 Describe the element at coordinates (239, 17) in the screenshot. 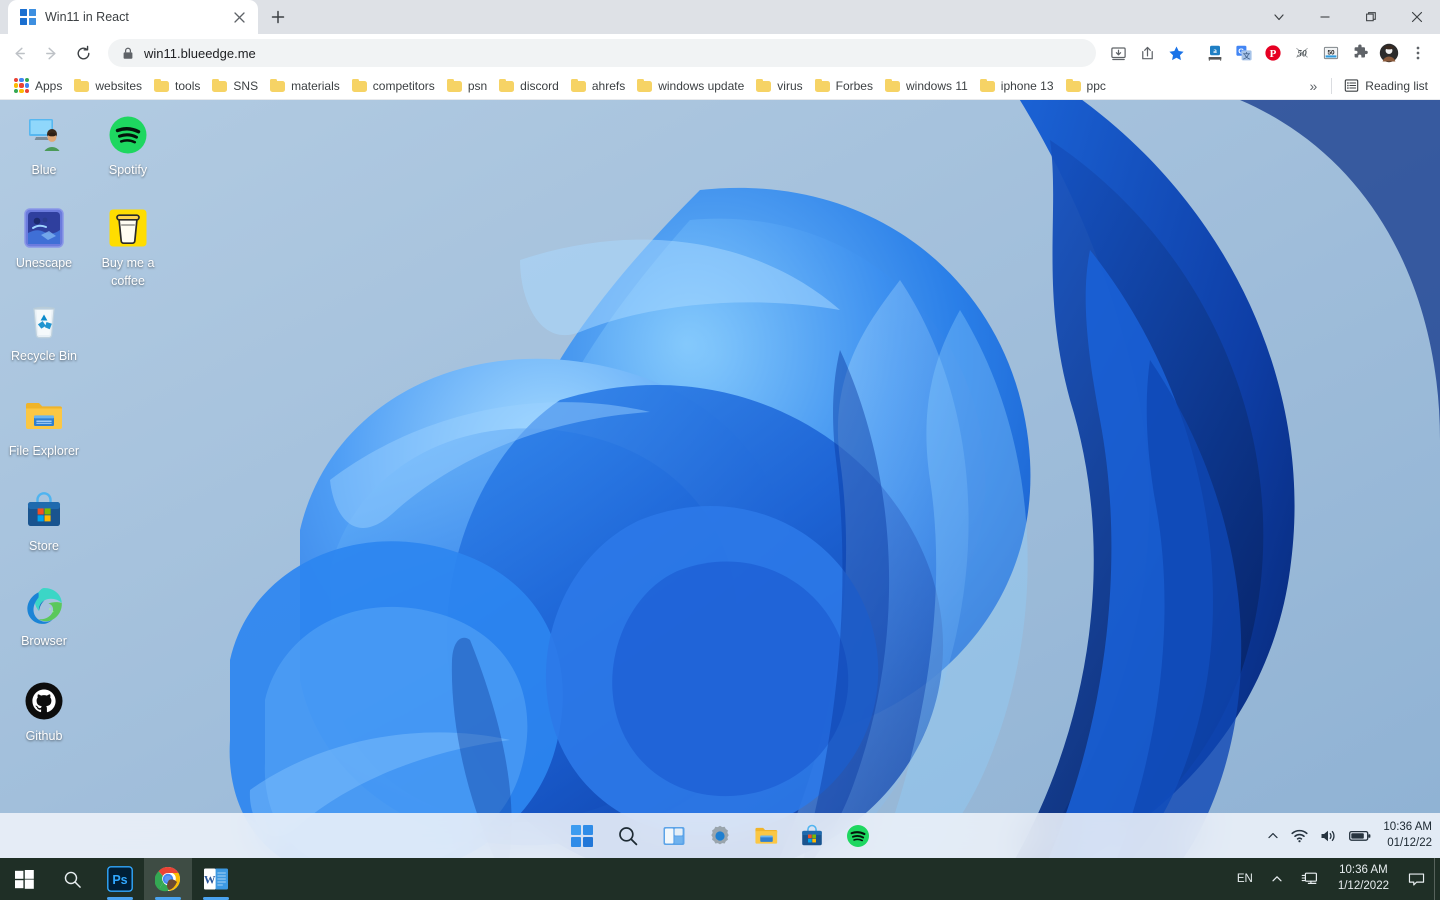

I see `close-tab-icon` at that location.